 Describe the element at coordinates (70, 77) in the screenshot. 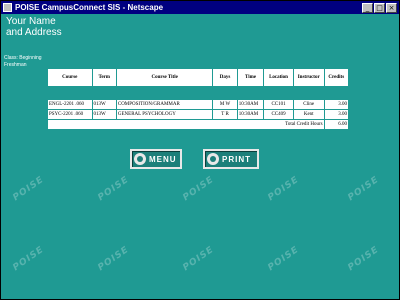

I see `header-course: Course` at that location.